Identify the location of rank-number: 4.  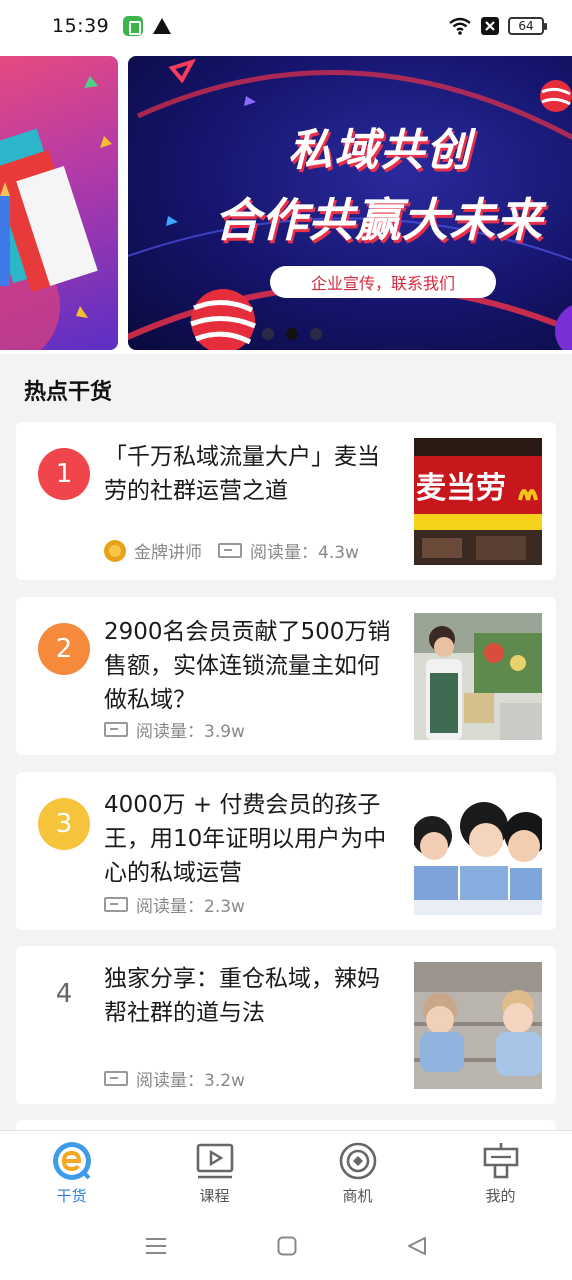
(64, 994).